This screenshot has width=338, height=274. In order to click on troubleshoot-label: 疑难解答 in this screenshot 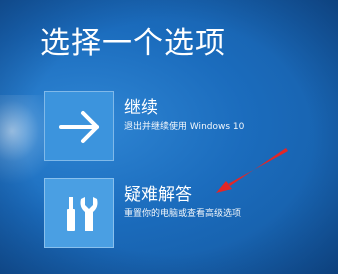, I will do `click(158, 195)`.